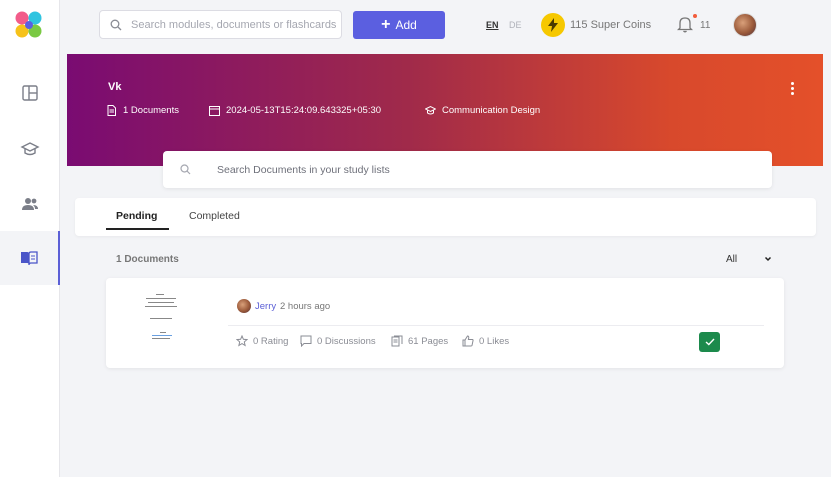 The width and height of the screenshot is (831, 477). Describe the element at coordinates (214, 216) in the screenshot. I see `tab-completed: Completed` at that location.